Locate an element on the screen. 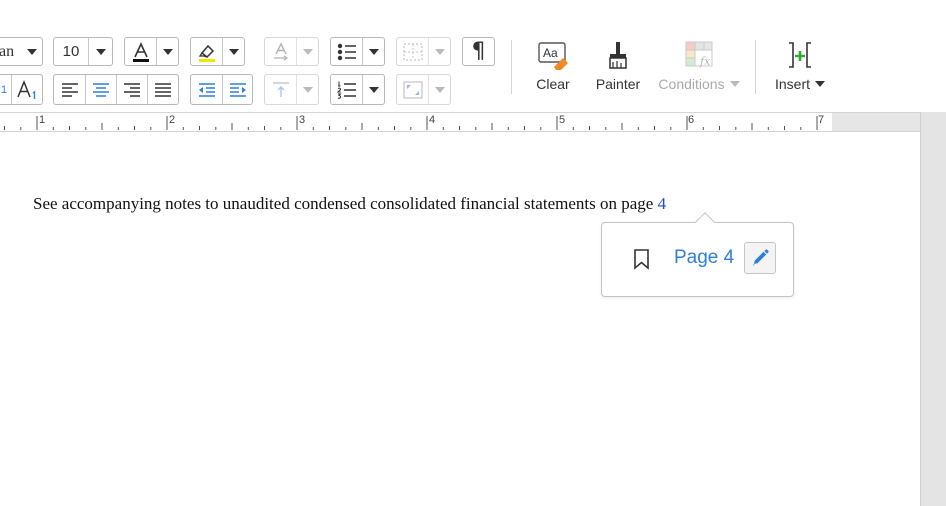 The height and width of the screenshot is (506, 946). clear-formatting-button: Aa Clear is located at coordinates (553, 66).